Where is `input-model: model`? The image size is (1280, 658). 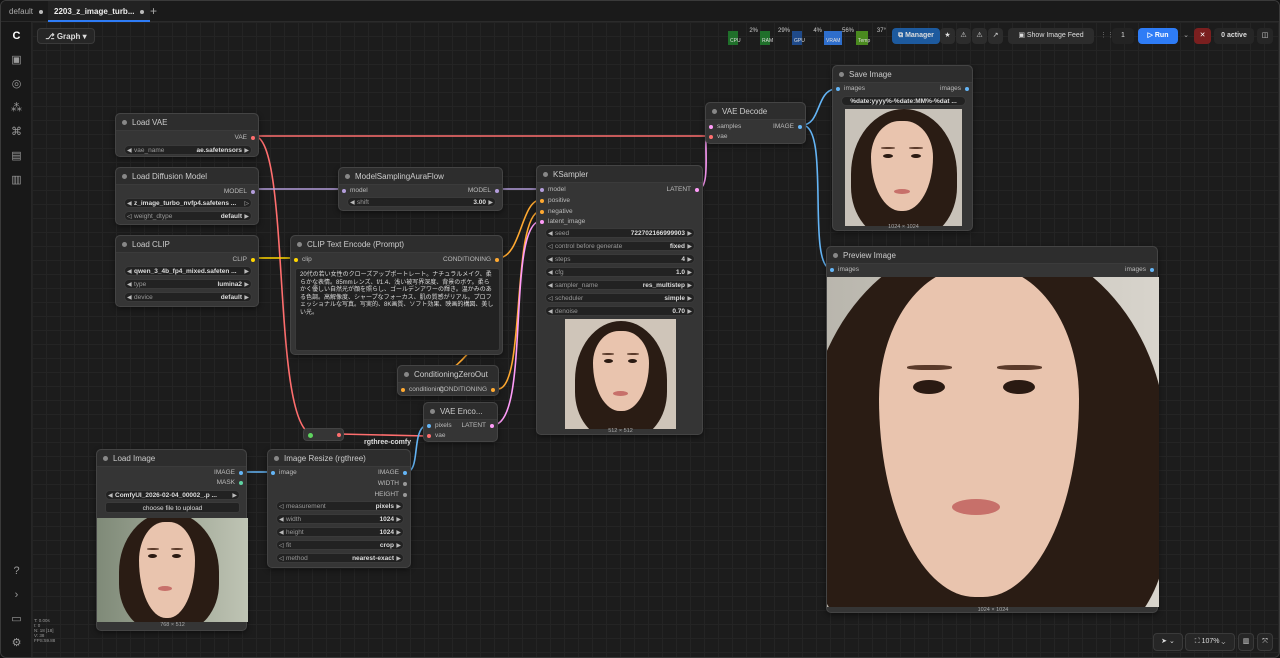 input-model: model is located at coordinates (355, 191).